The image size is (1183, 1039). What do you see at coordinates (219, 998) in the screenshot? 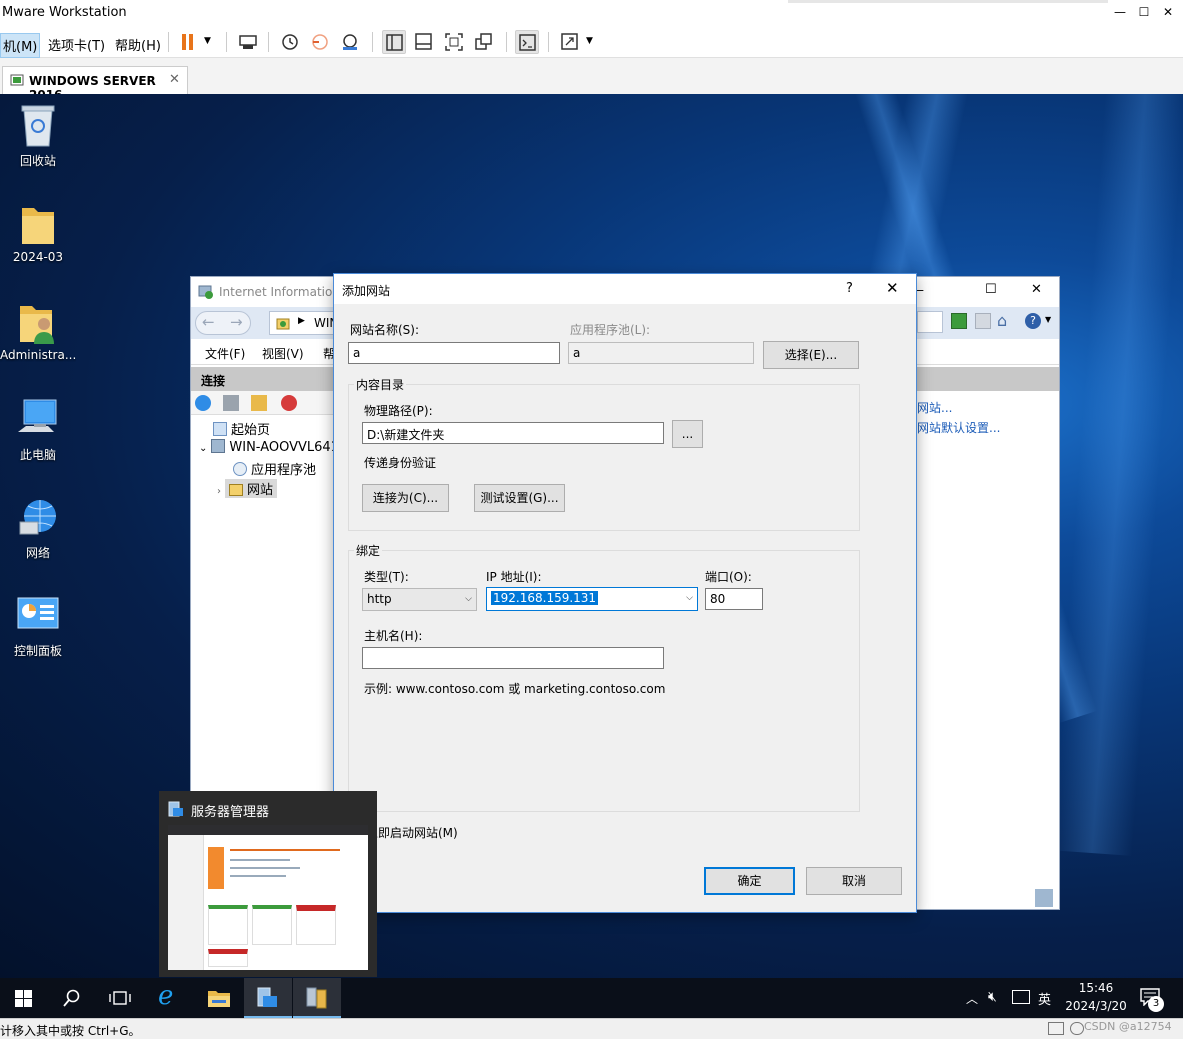
I see `taskbar-file-explorer` at bounding box center [219, 998].